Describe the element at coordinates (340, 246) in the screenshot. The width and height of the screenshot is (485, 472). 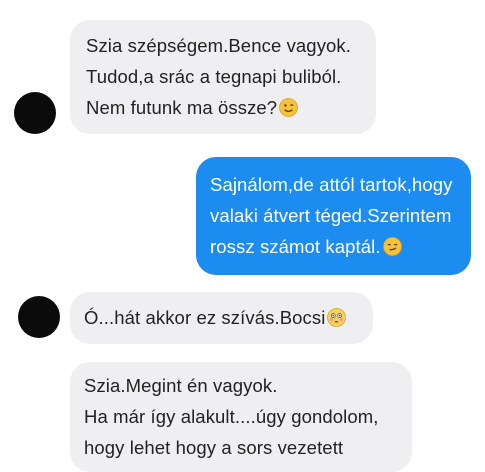
I see `message-text-line: rossz számot kaptál.` at that location.